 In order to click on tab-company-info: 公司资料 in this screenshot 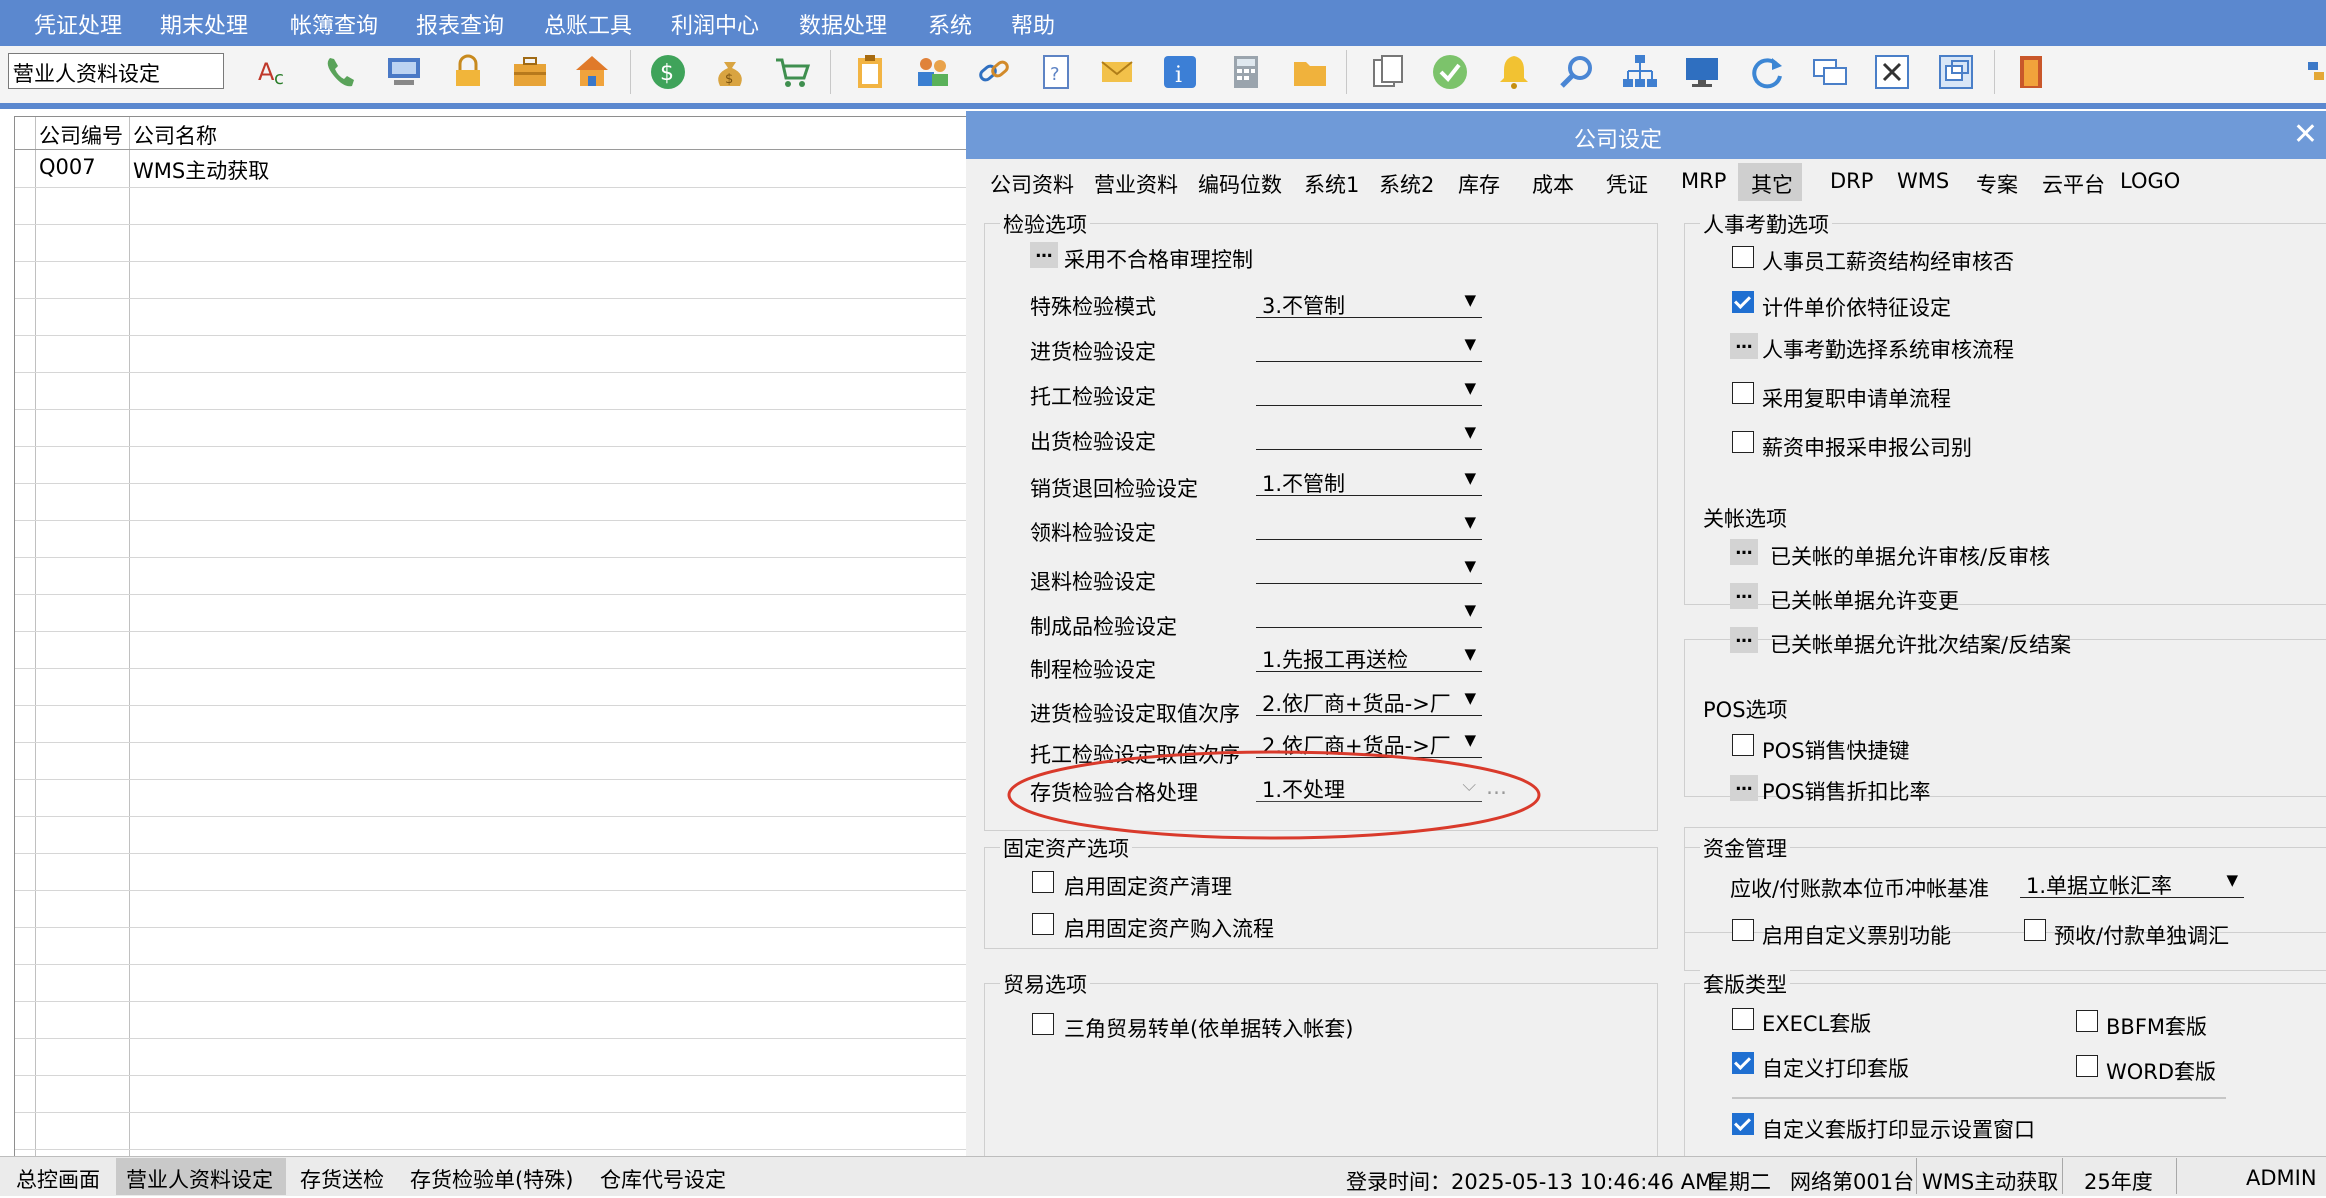, I will do `click(1032, 184)`.